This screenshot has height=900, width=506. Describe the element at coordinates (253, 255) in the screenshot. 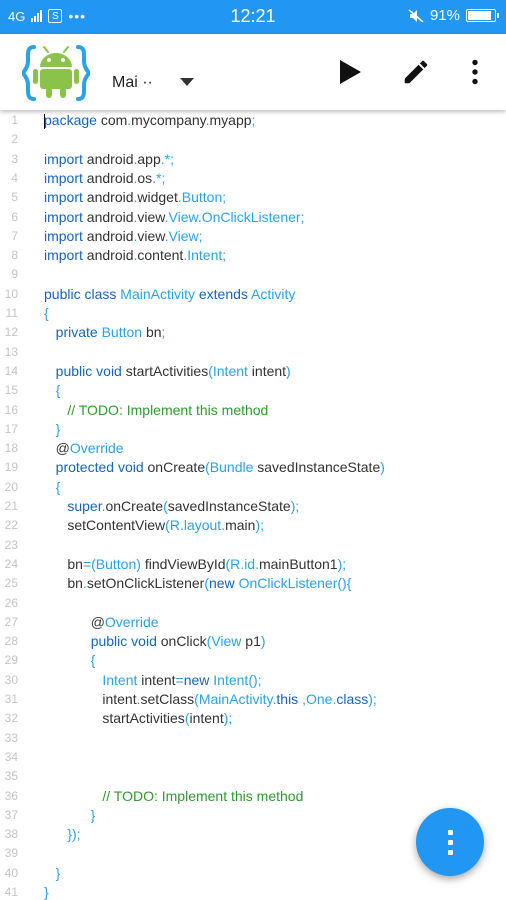

I see `code-line: 8 import android.content.Intent;` at that location.